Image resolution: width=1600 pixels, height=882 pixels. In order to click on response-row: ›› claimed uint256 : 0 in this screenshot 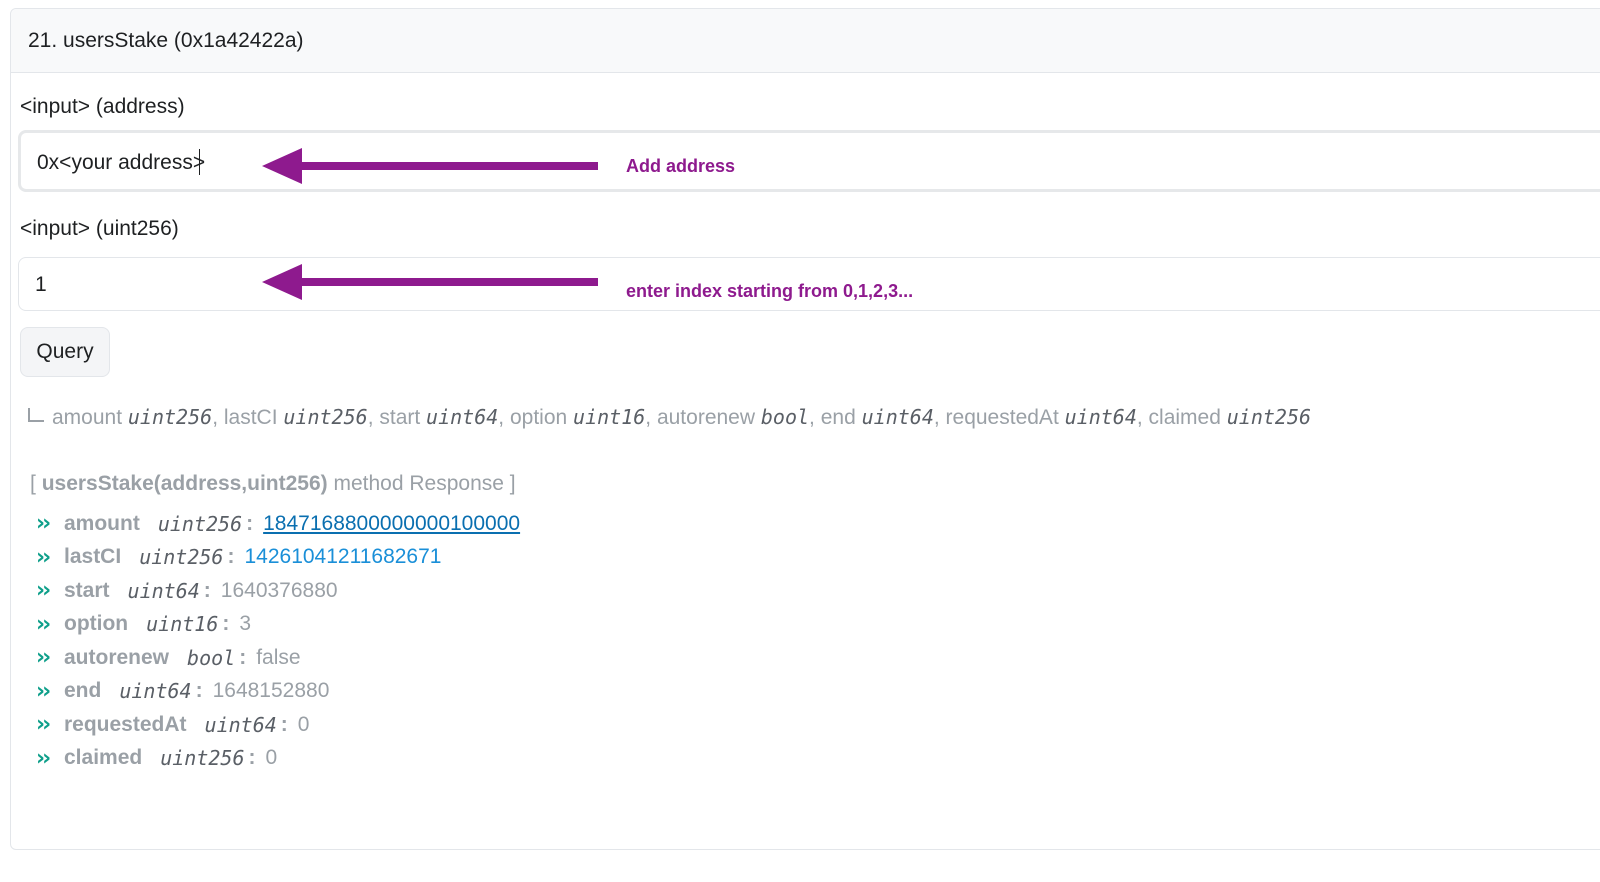, I will do `click(278, 759)`.